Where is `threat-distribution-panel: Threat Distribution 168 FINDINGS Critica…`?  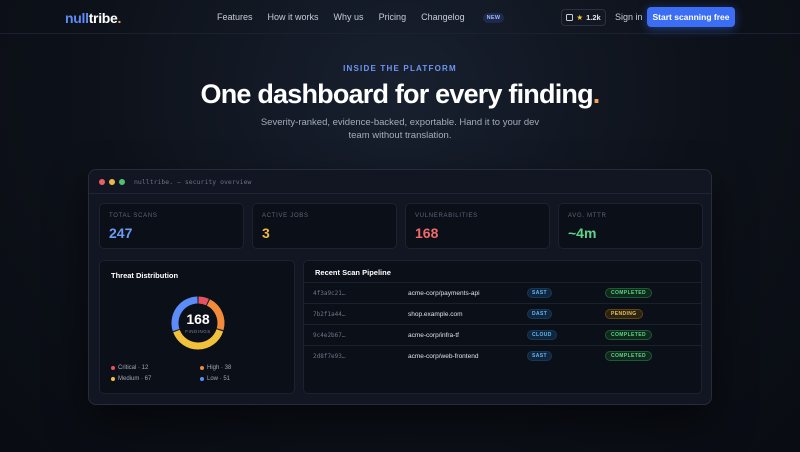 threat-distribution-panel: Threat Distribution 168 FINDINGS Critica… is located at coordinates (197, 327).